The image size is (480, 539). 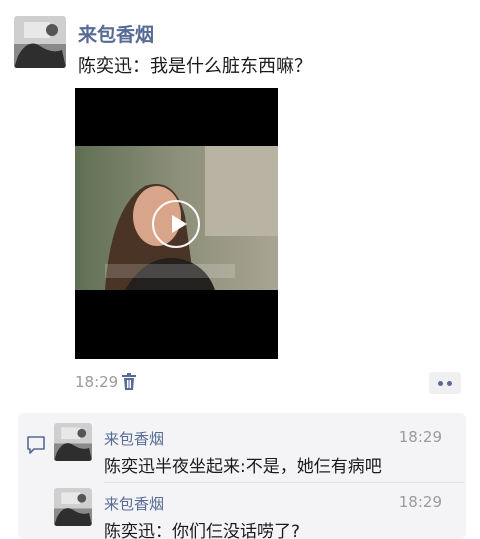 I want to click on comment-text: 陈奕迅：你们仨没话唠了?, so click(x=202, y=530).